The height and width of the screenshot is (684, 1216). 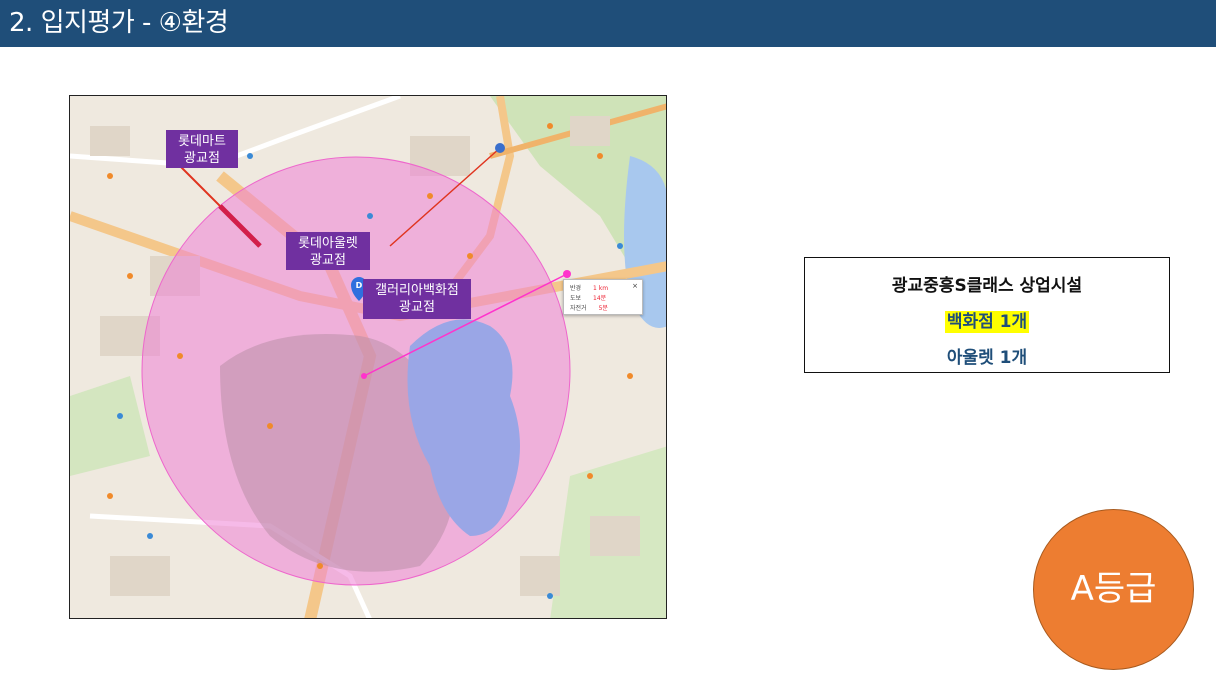 What do you see at coordinates (576, 298) in the screenshot?
I see `popup-key: 도보` at bounding box center [576, 298].